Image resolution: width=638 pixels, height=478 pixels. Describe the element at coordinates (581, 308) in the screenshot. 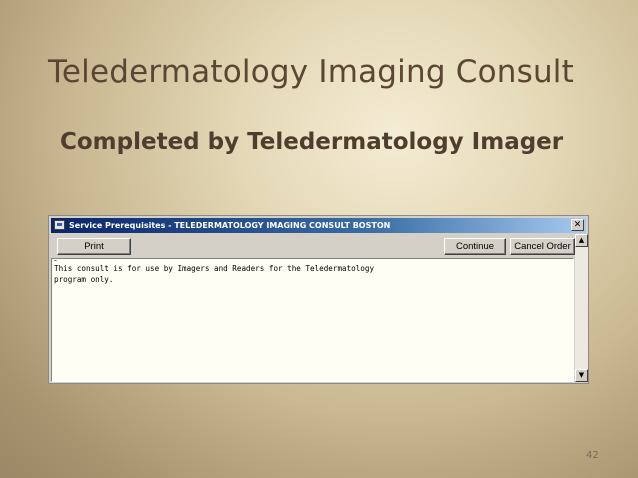

I see `vertical-scrollbar: ▲ ▼` at that location.